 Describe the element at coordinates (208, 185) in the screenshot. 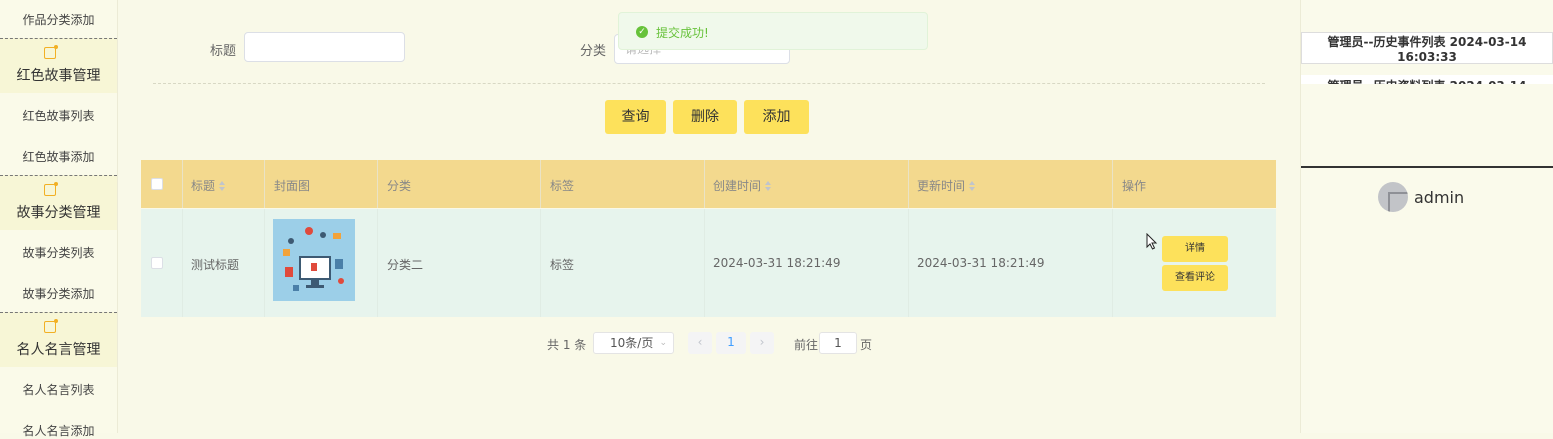

I see `column-header-title: 标题` at that location.